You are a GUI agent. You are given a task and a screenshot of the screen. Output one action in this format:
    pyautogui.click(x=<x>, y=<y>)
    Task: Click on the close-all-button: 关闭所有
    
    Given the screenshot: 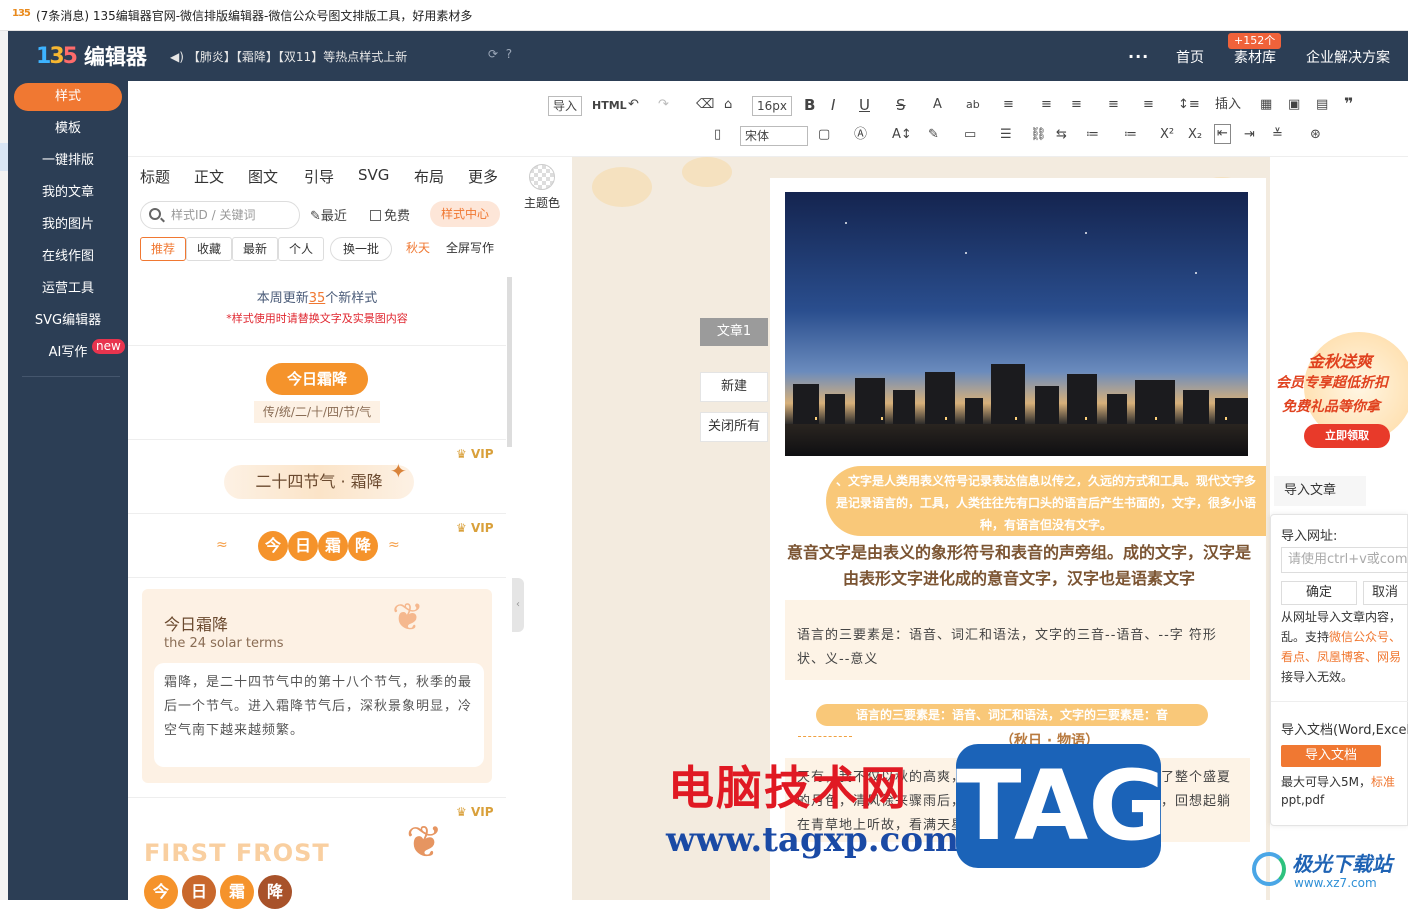 What is the action you would take?
    pyautogui.click(x=734, y=427)
    